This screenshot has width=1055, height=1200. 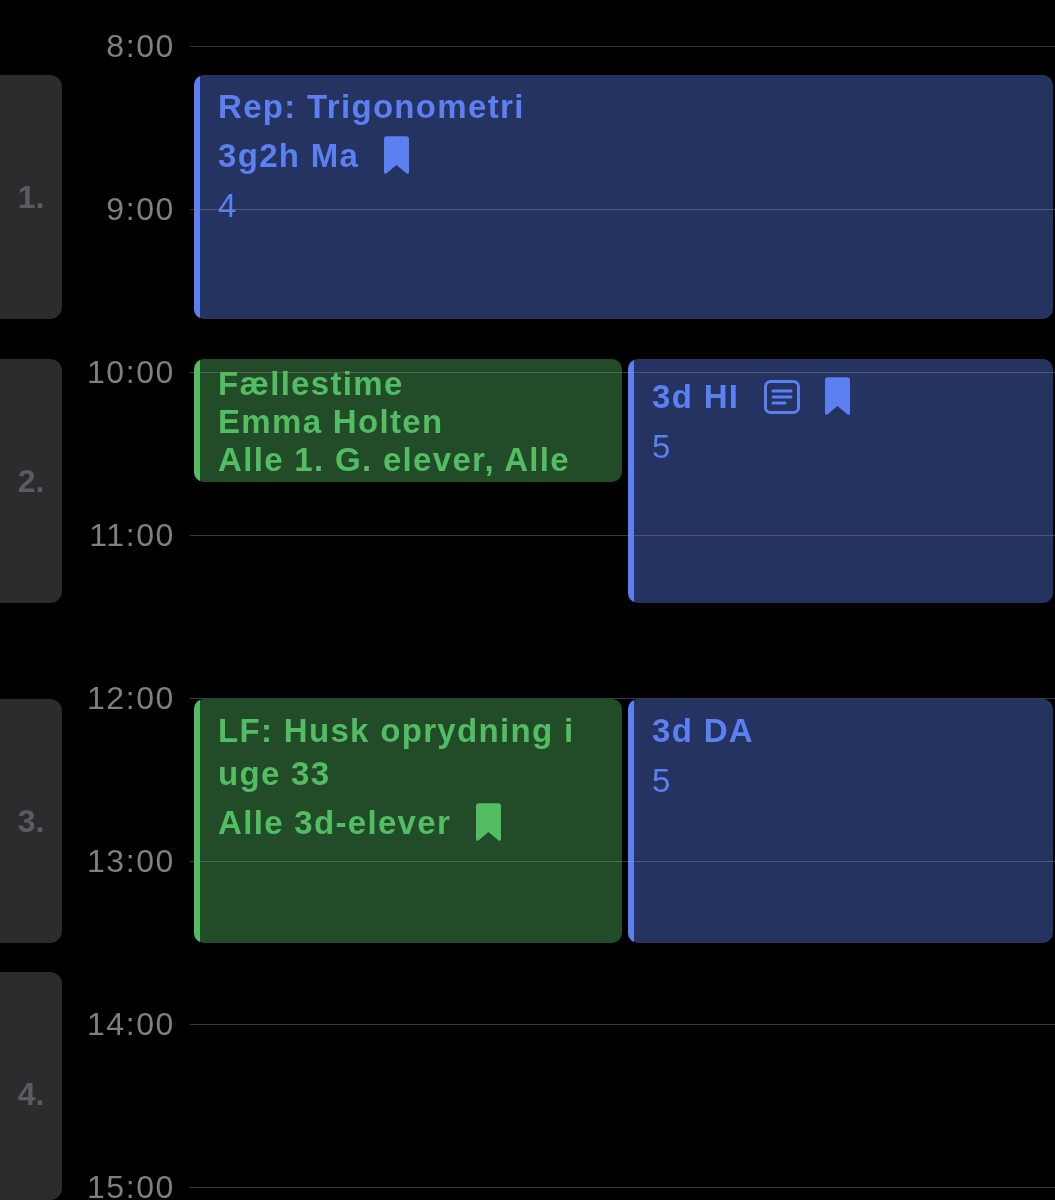 What do you see at coordinates (372, 107) in the screenshot?
I see `event-text: Rep: Trigonometri` at bounding box center [372, 107].